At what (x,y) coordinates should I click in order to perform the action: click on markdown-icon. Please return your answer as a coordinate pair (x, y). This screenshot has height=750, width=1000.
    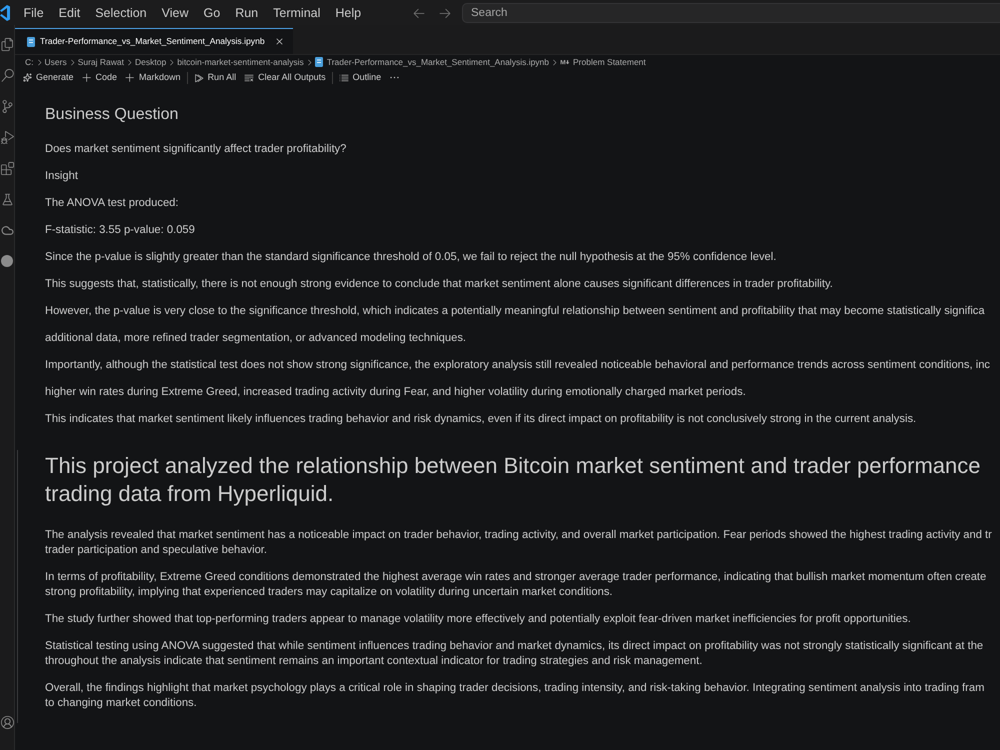
    Looking at the image, I should click on (565, 62).